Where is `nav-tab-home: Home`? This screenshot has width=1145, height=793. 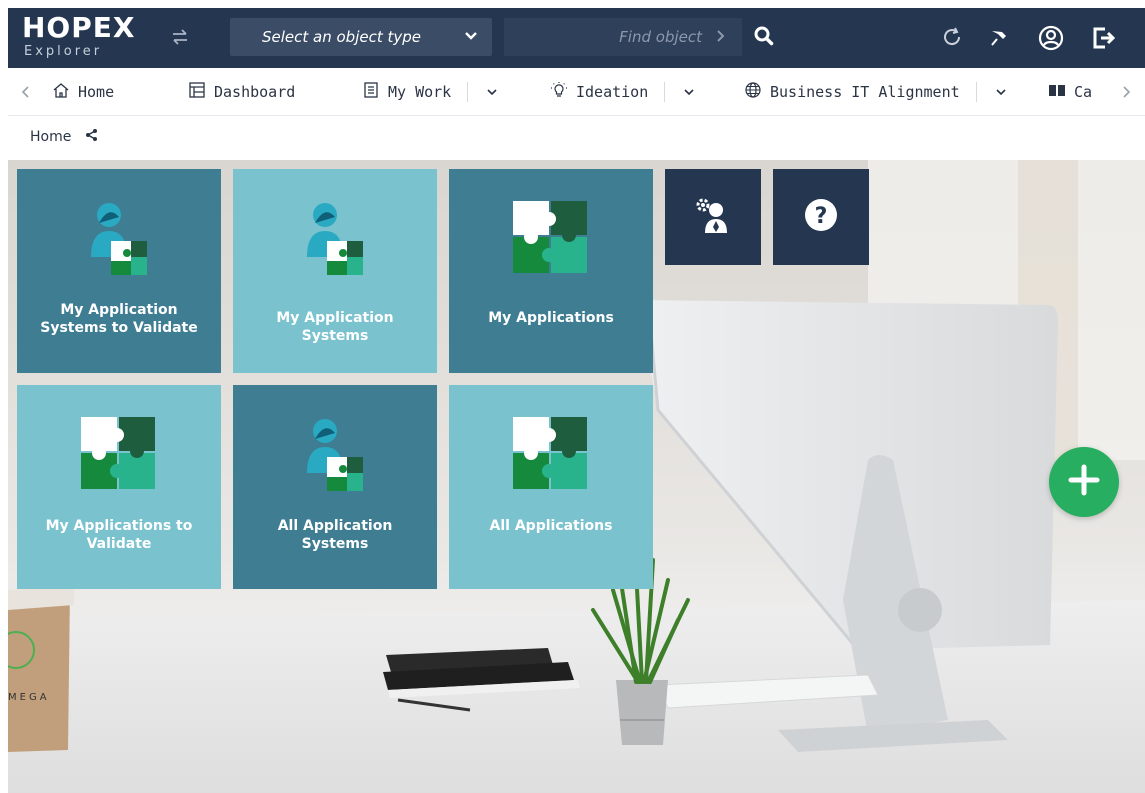
nav-tab-home: Home is located at coordinates (83, 92).